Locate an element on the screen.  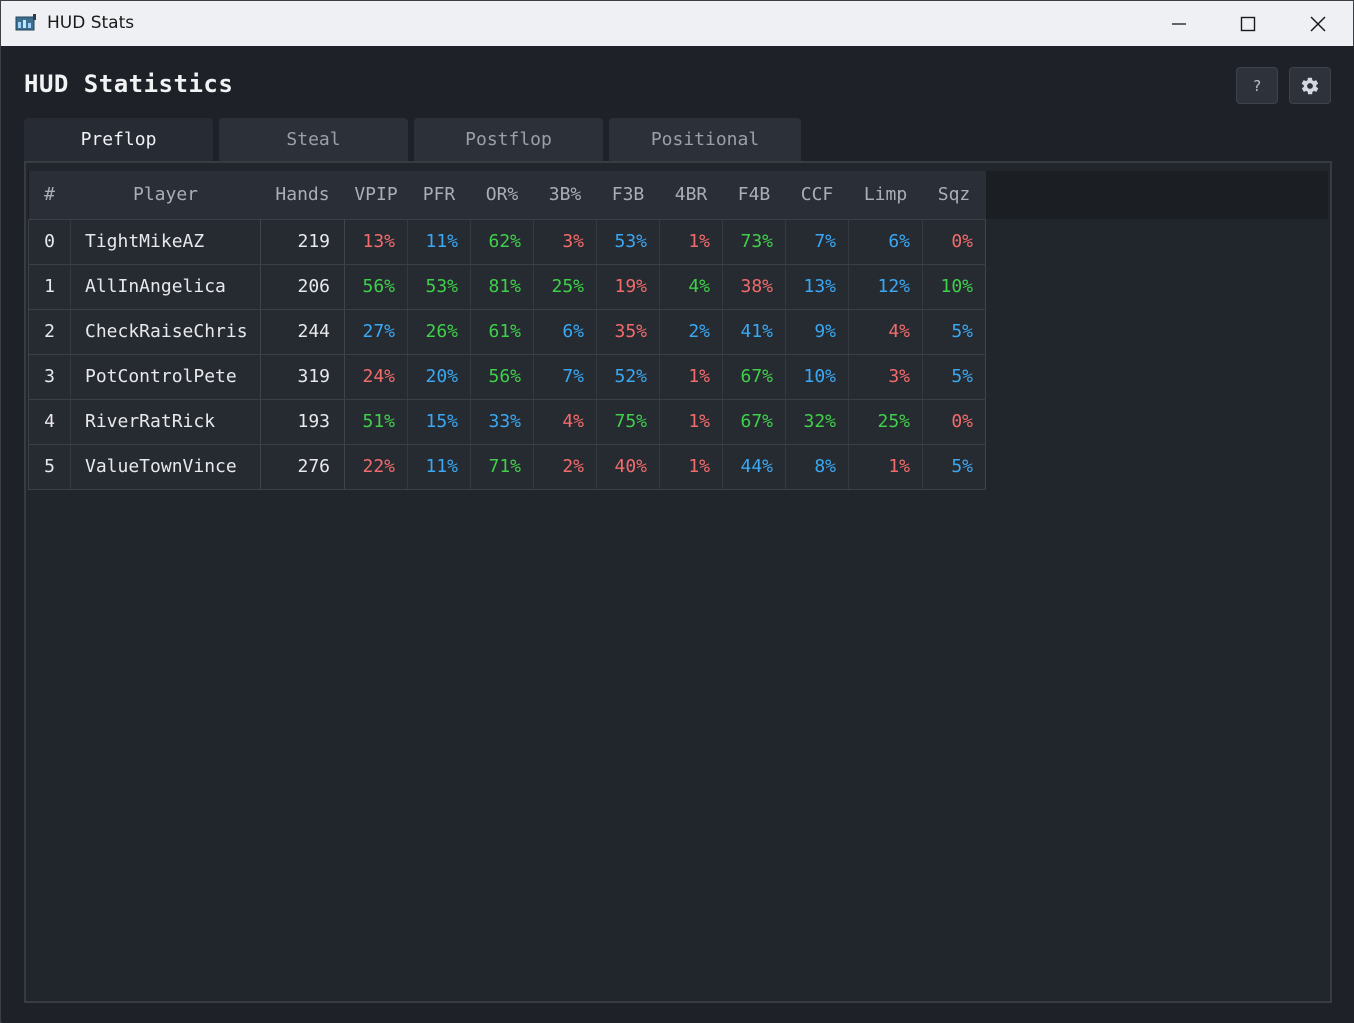
column-header-player: Player is located at coordinates (165, 195).